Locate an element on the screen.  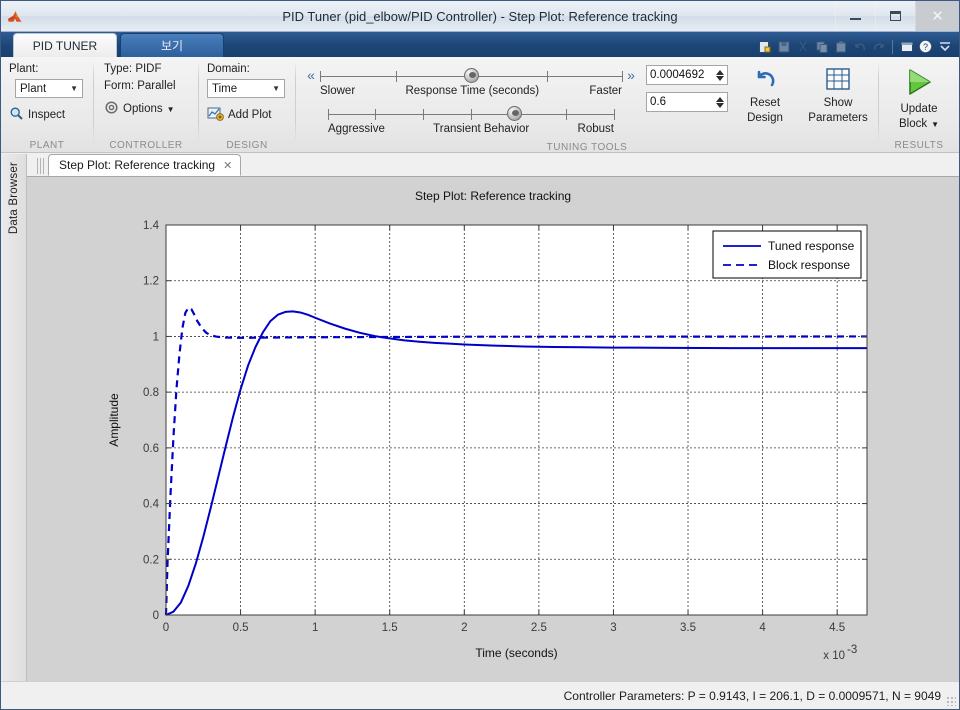
undo-icon is located at coordinates (859, 46).